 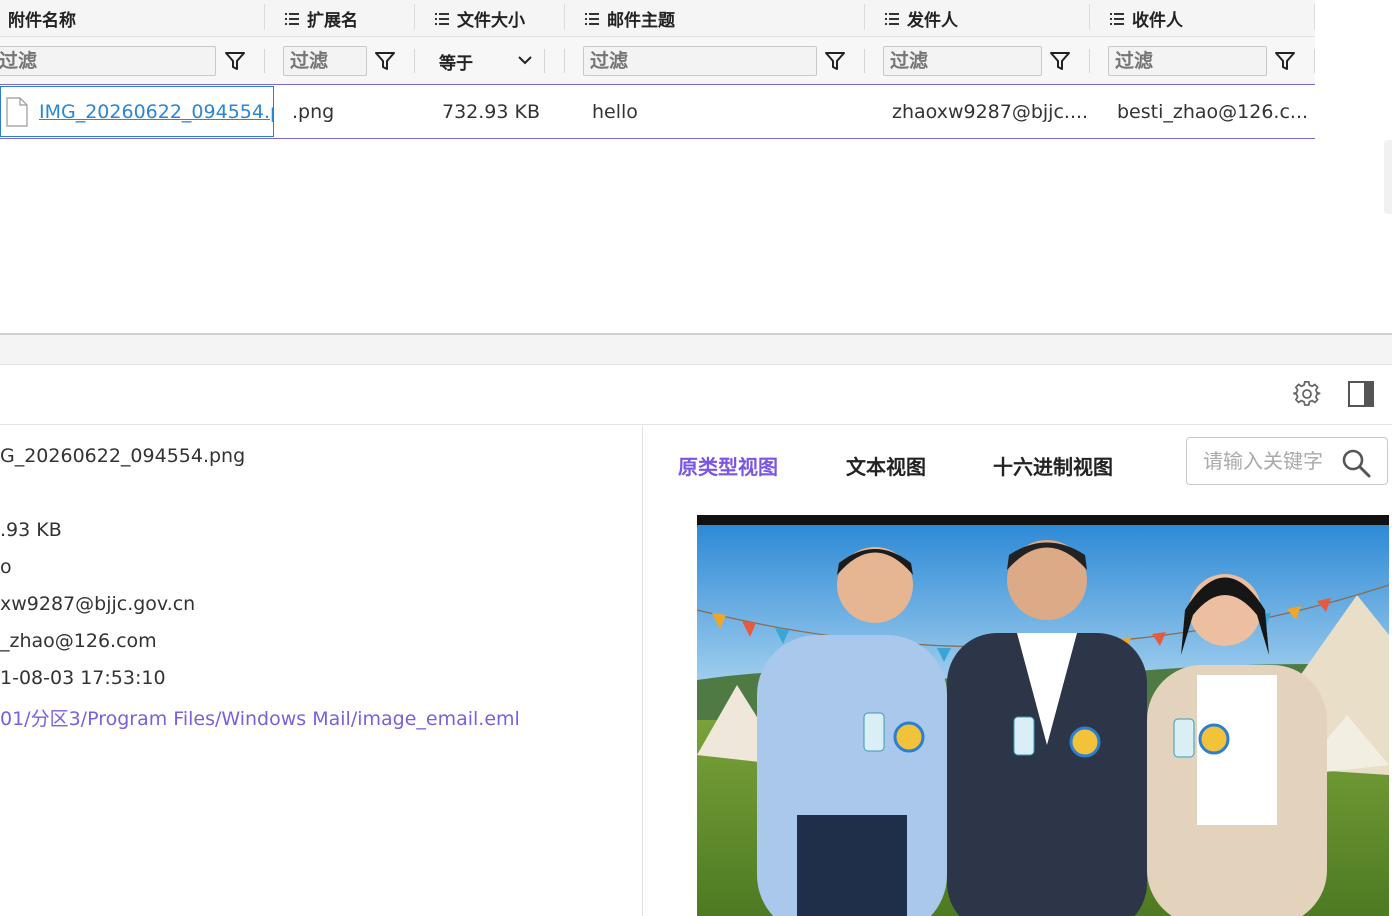 What do you see at coordinates (313, 112) in the screenshot?
I see `ext-cell: .png` at bounding box center [313, 112].